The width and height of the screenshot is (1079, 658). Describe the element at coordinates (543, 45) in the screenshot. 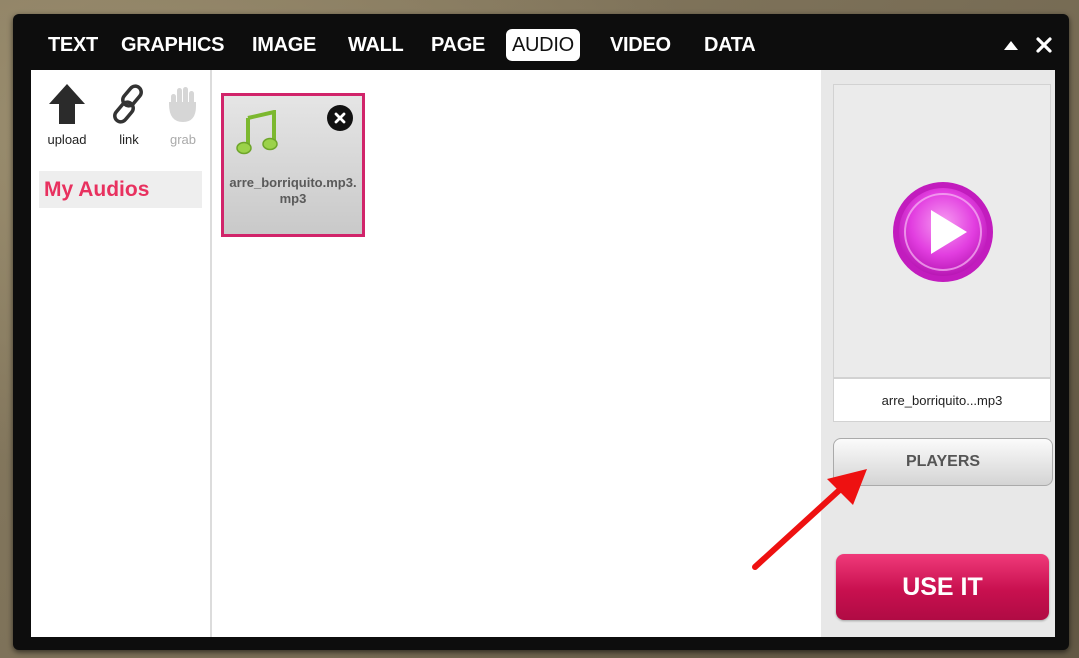

I see `tab-audio: AUDIO` at that location.